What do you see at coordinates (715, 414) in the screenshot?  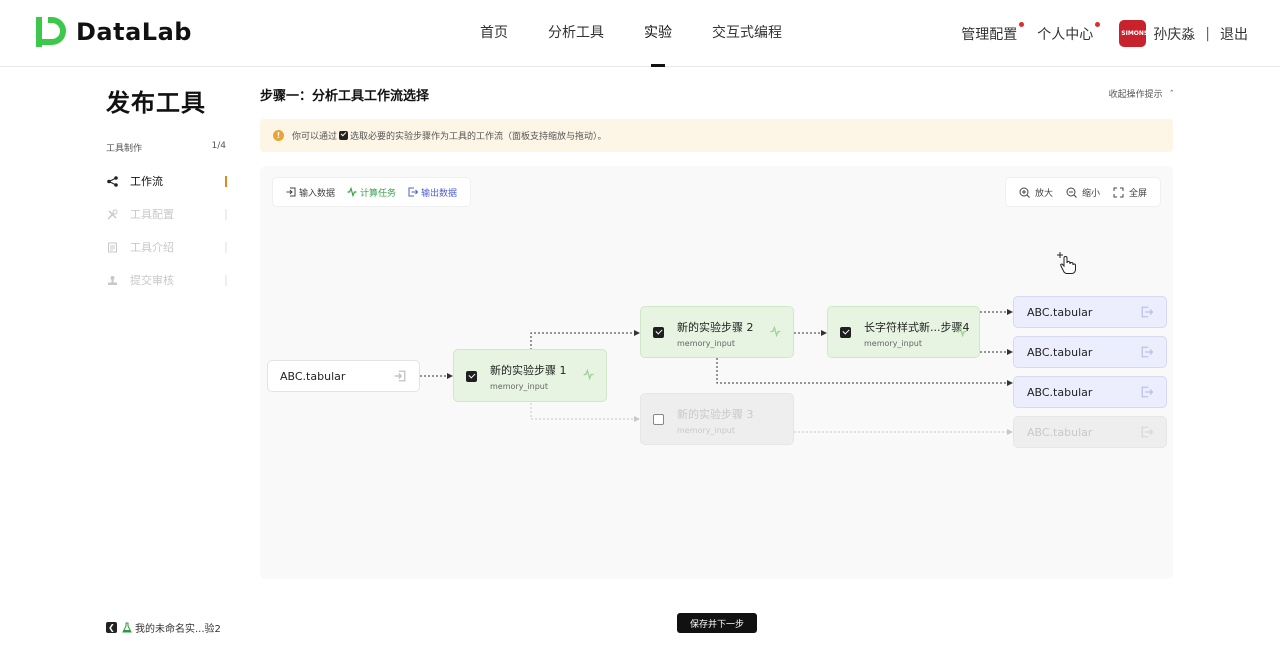 I see `task-node-name: 新的实验步骤 3` at bounding box center [715, 414].